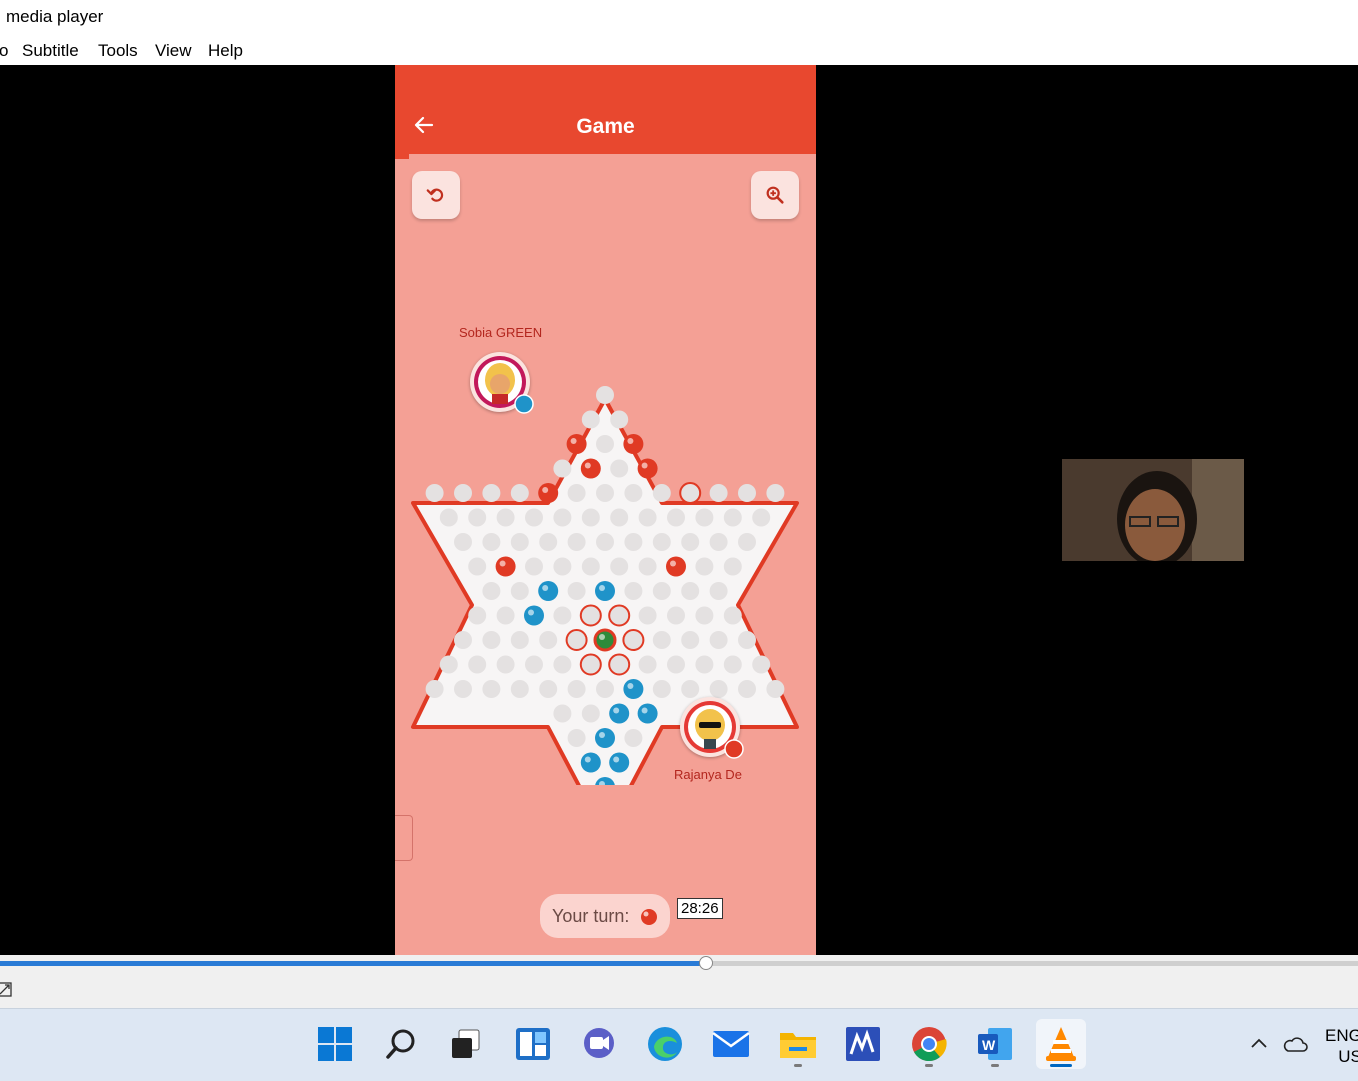  What do you see at coordinates (225, 51) in the screenshot?
I see `menu-item-help: Help` at bounding box center [225, 51].